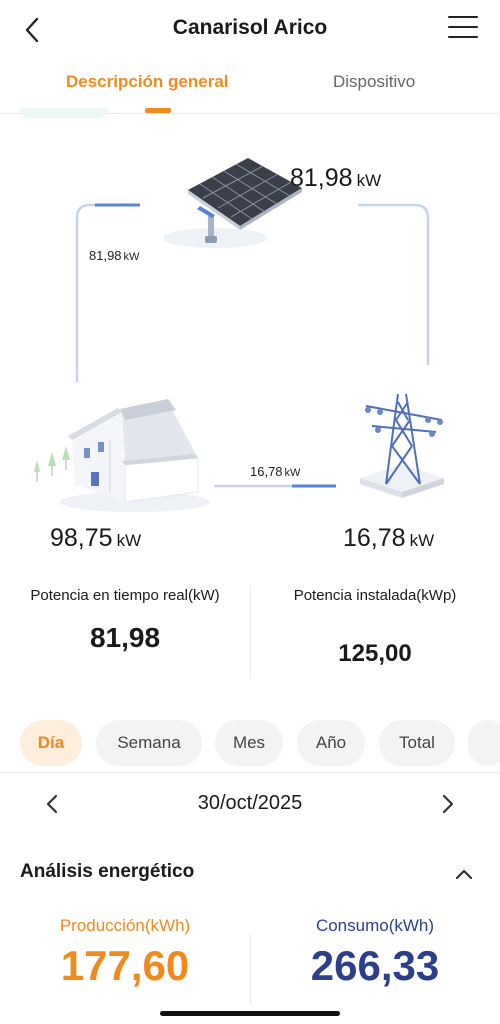 This screenshot has height=1024, width=500. Describe the element at coordinates (125, 965) in the screenshot. I see `production-value: 177,60` at that location.